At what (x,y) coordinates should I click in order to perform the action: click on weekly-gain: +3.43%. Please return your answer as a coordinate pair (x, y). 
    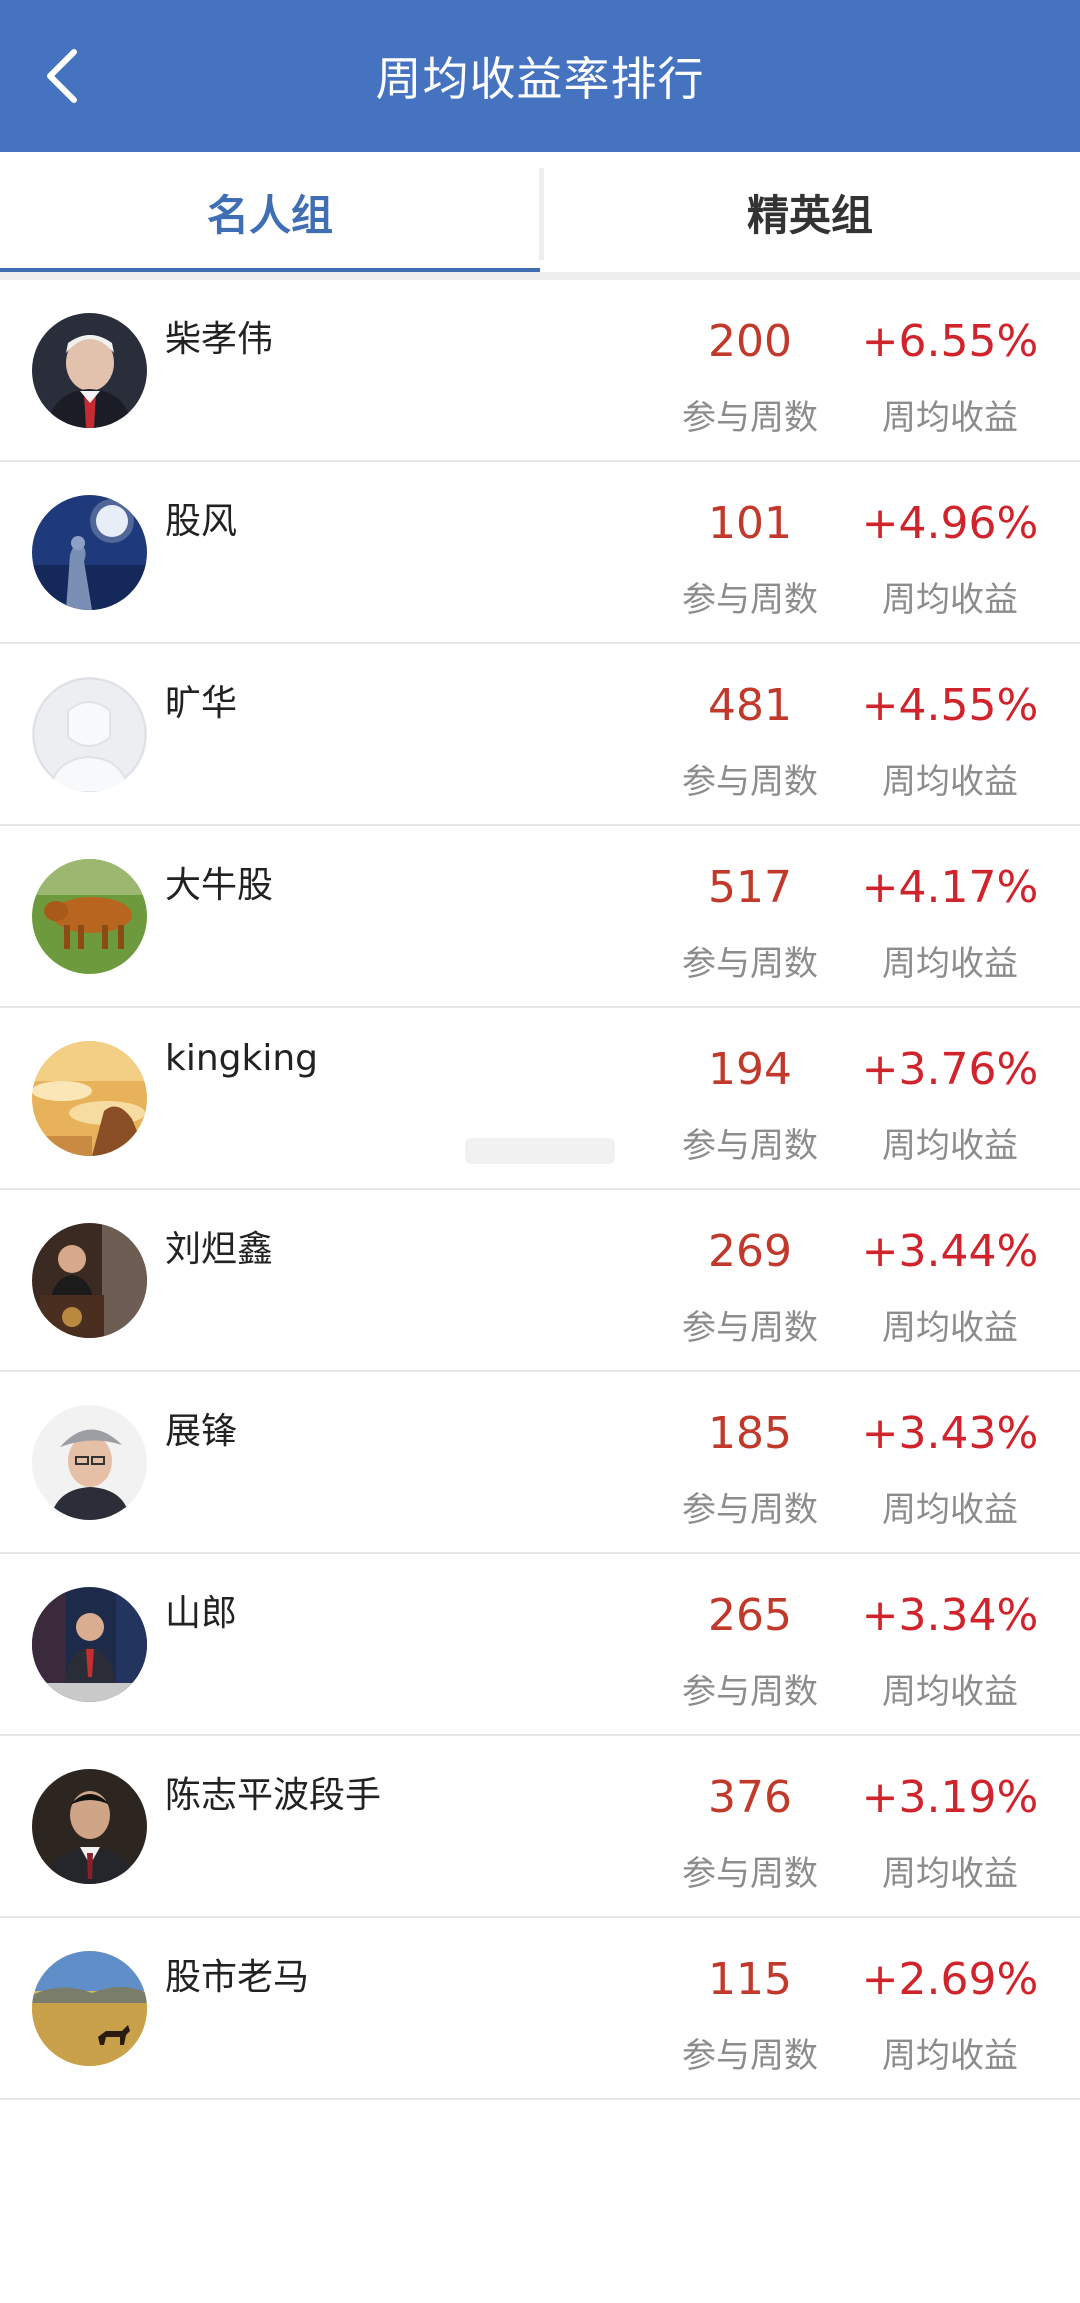
    Looking at the image, I should click on (950, 1433).